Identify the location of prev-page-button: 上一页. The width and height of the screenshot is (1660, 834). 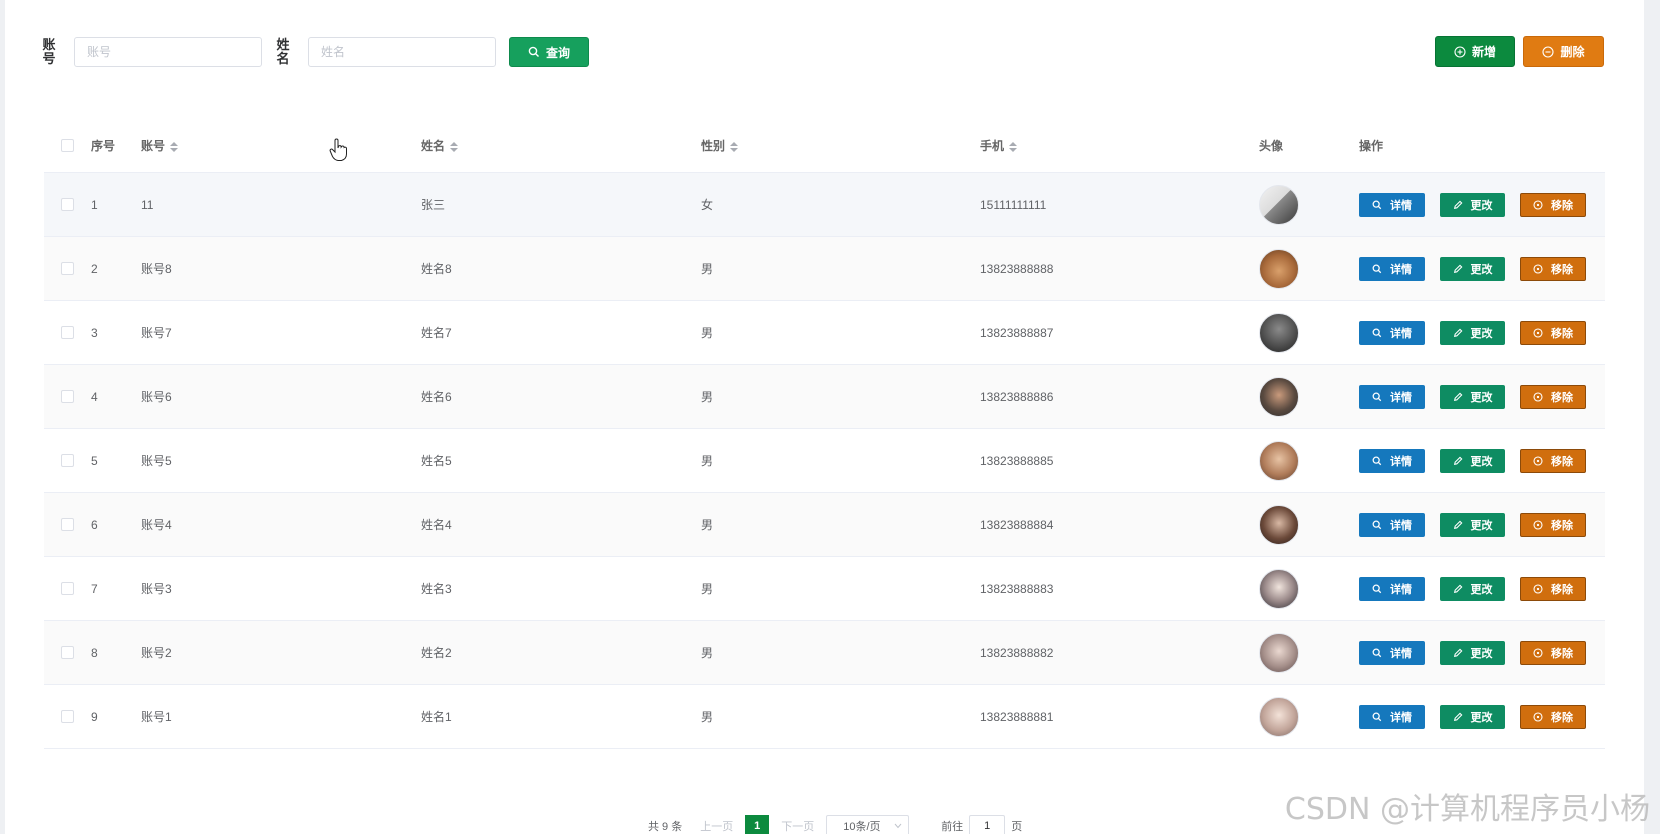
(716, 826).